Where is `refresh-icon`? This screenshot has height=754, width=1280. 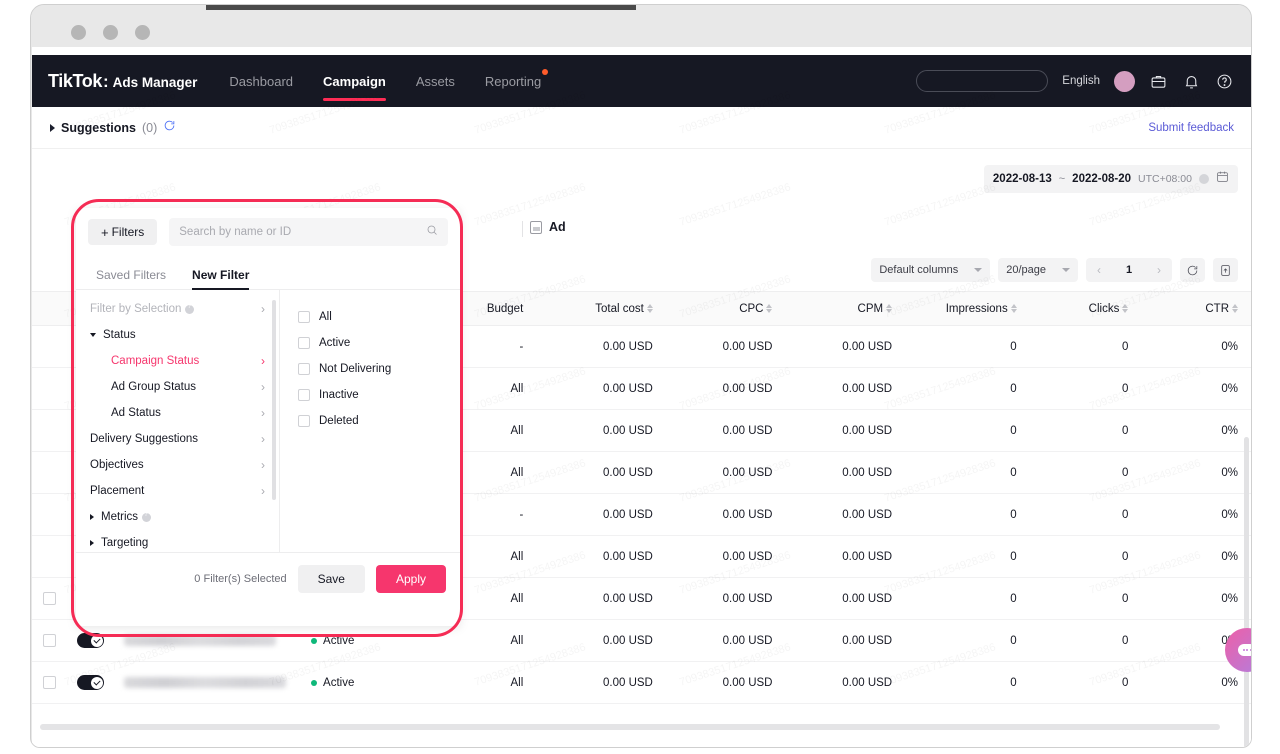
refresh-icon is located at coordinates (169, 128).